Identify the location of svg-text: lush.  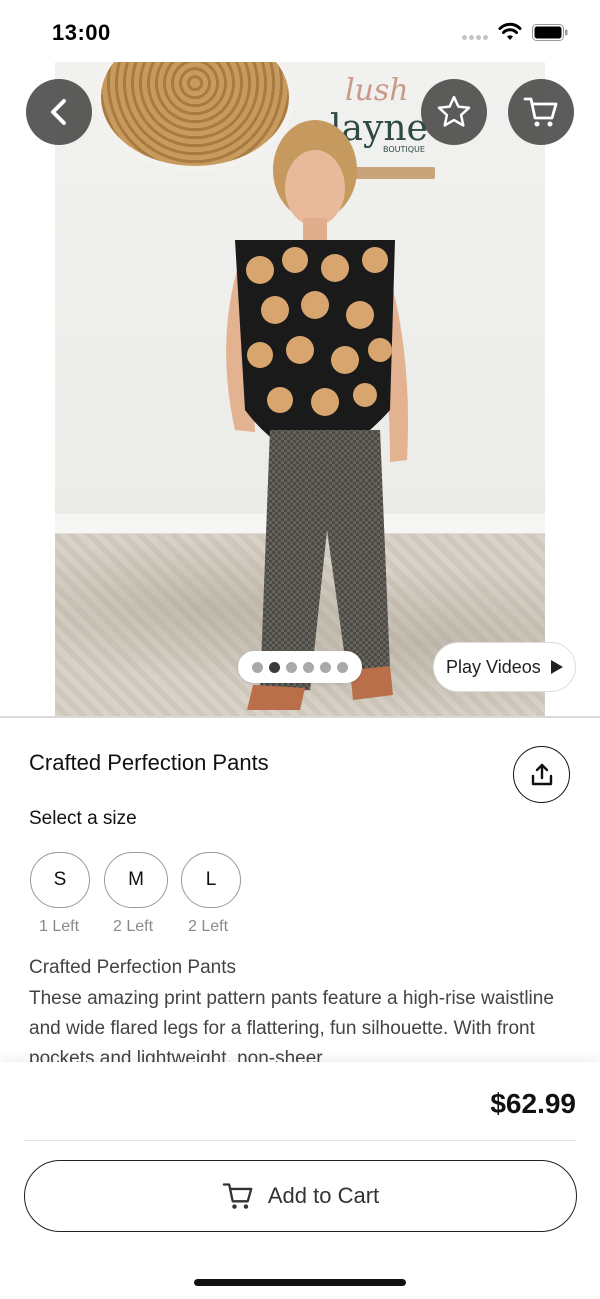
(377, 90).